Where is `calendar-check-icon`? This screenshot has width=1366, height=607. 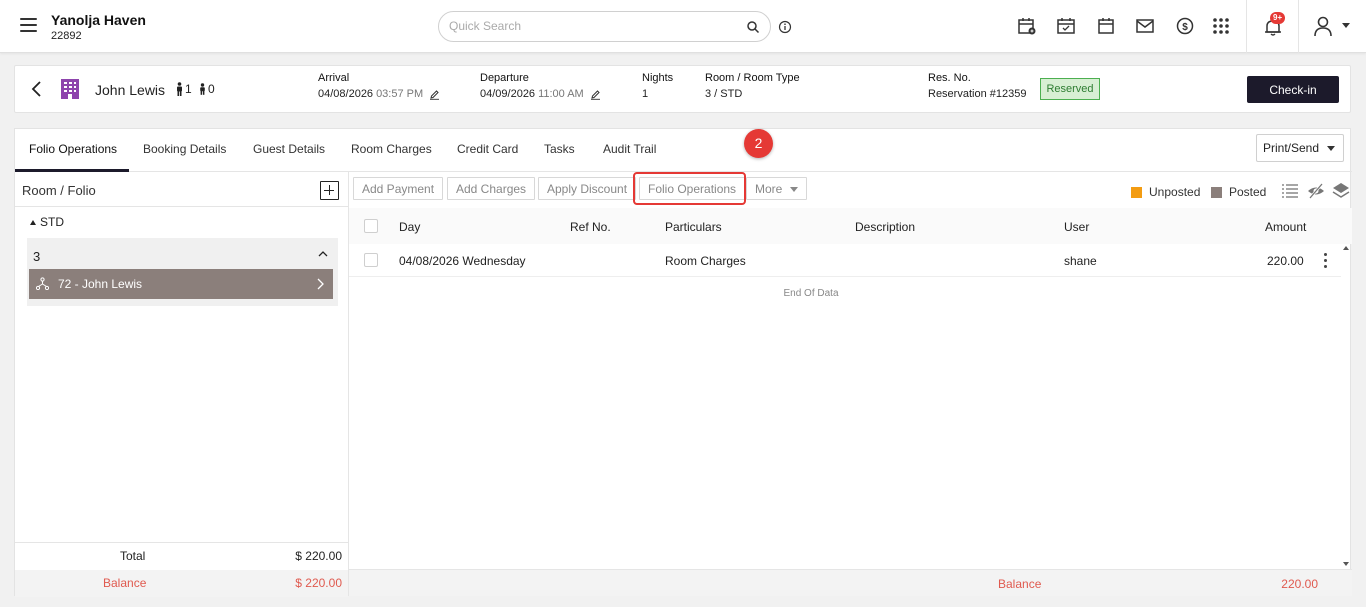 calendar-check-icon is located at coordinates (1066, 26).